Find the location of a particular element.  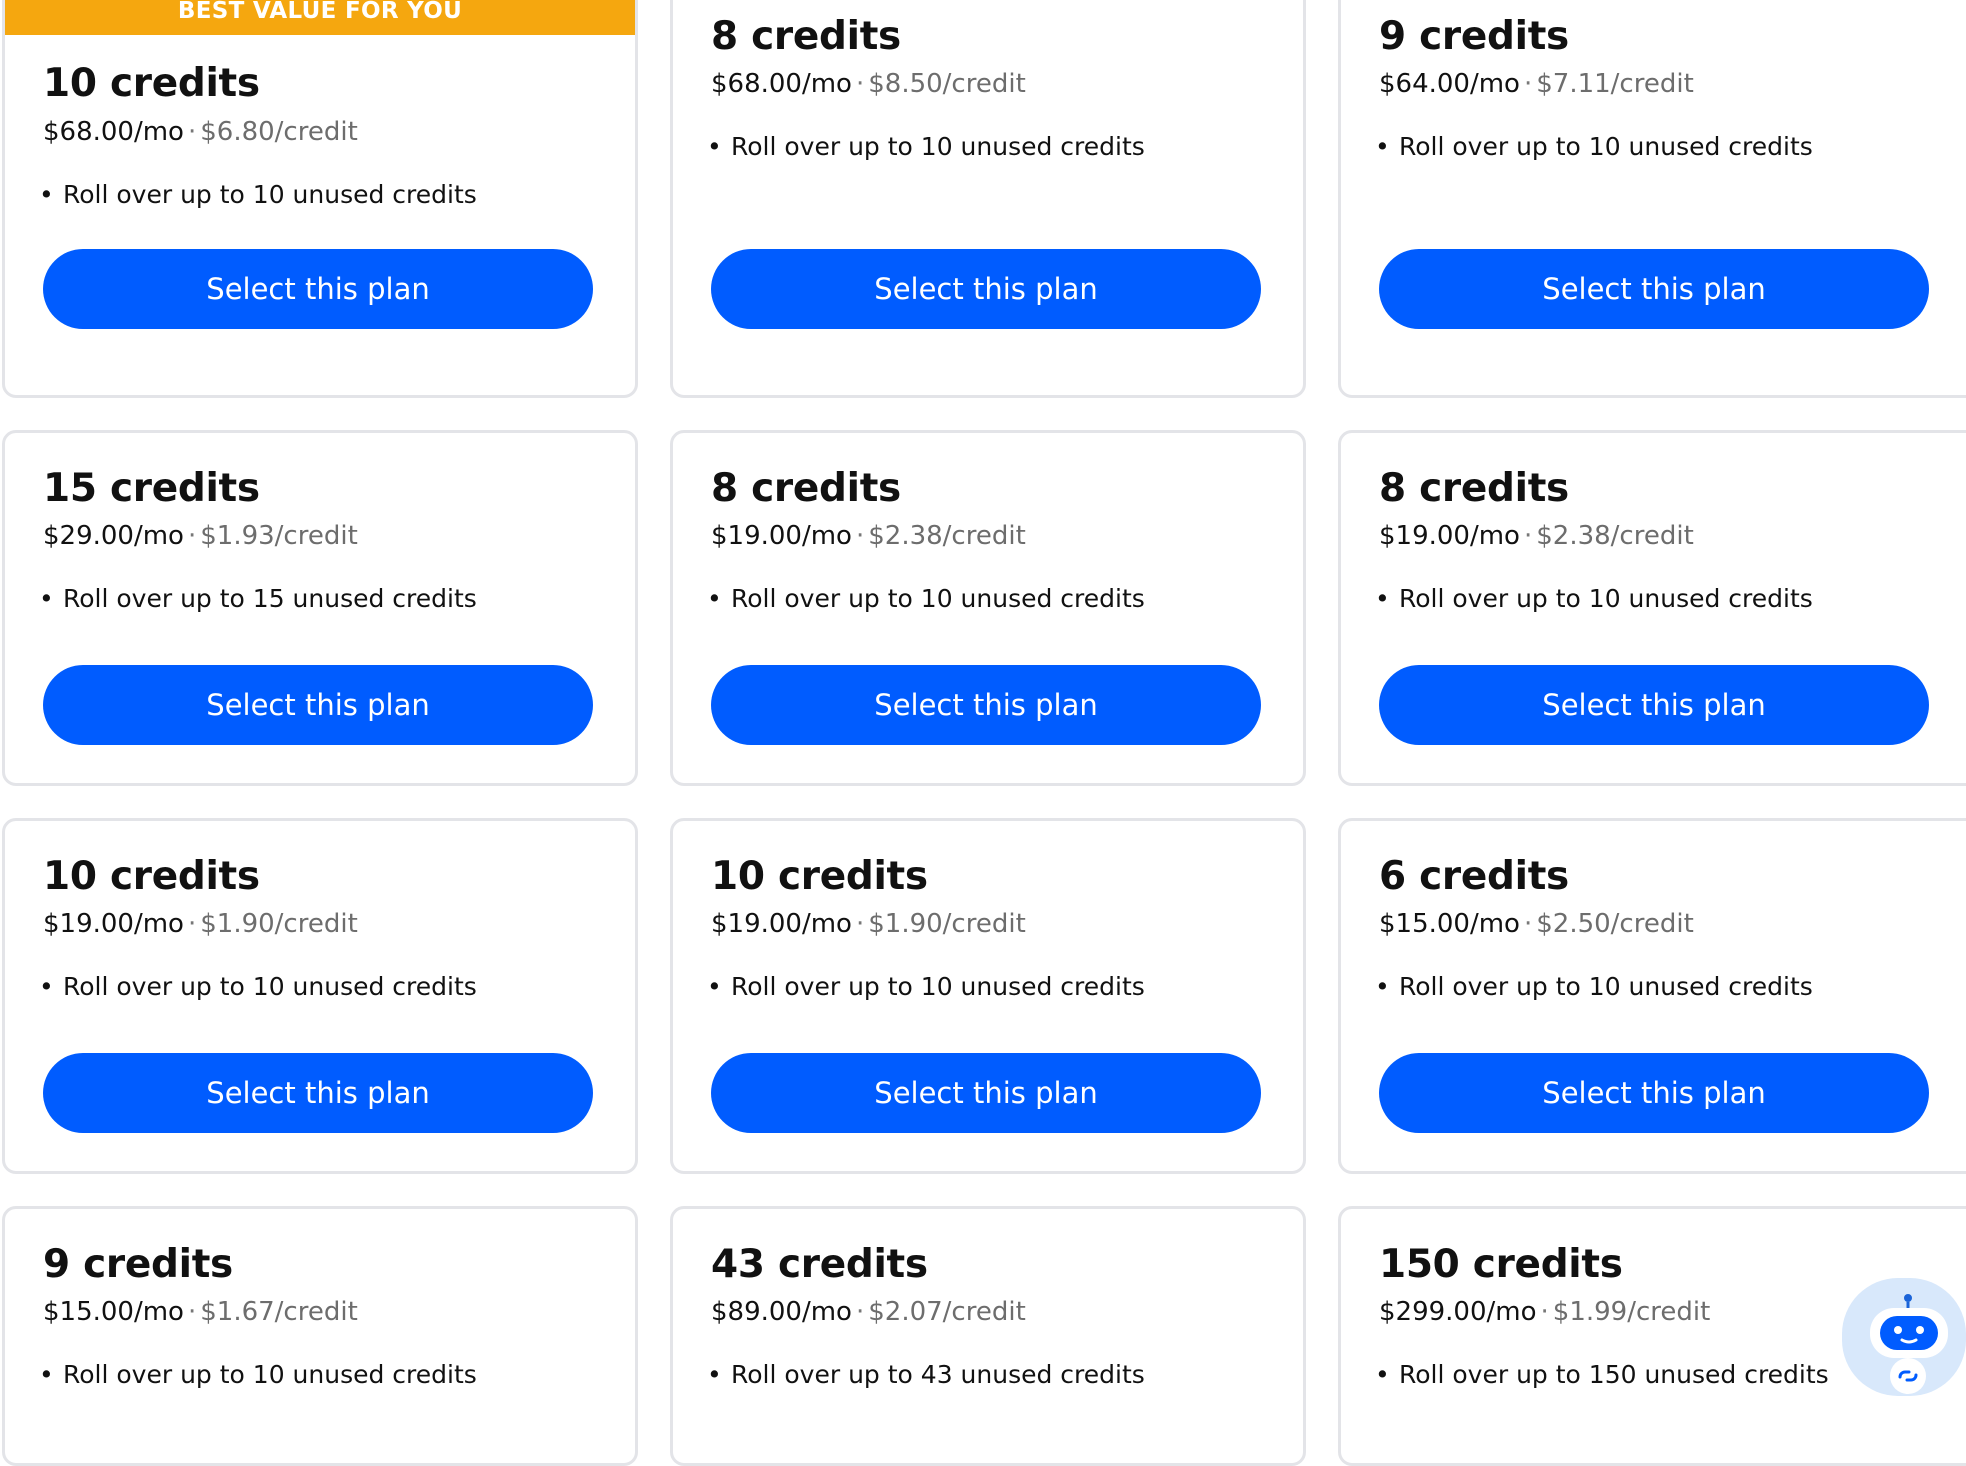

plan-credits: 43 credits is located at coordinates (819, 1264).